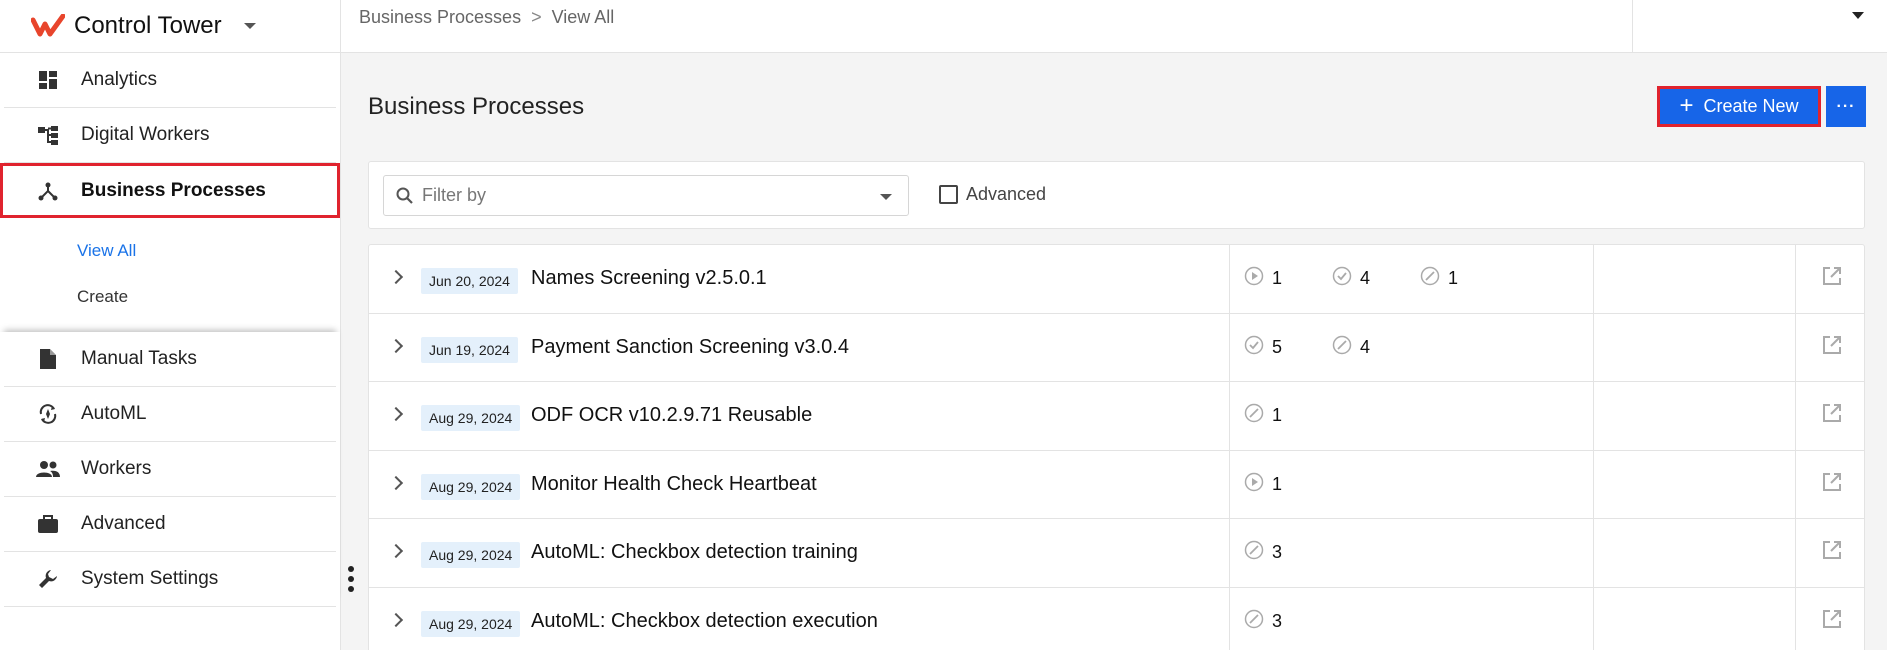  I want to click on advanced-label: Advanced, so click(1006, 194).